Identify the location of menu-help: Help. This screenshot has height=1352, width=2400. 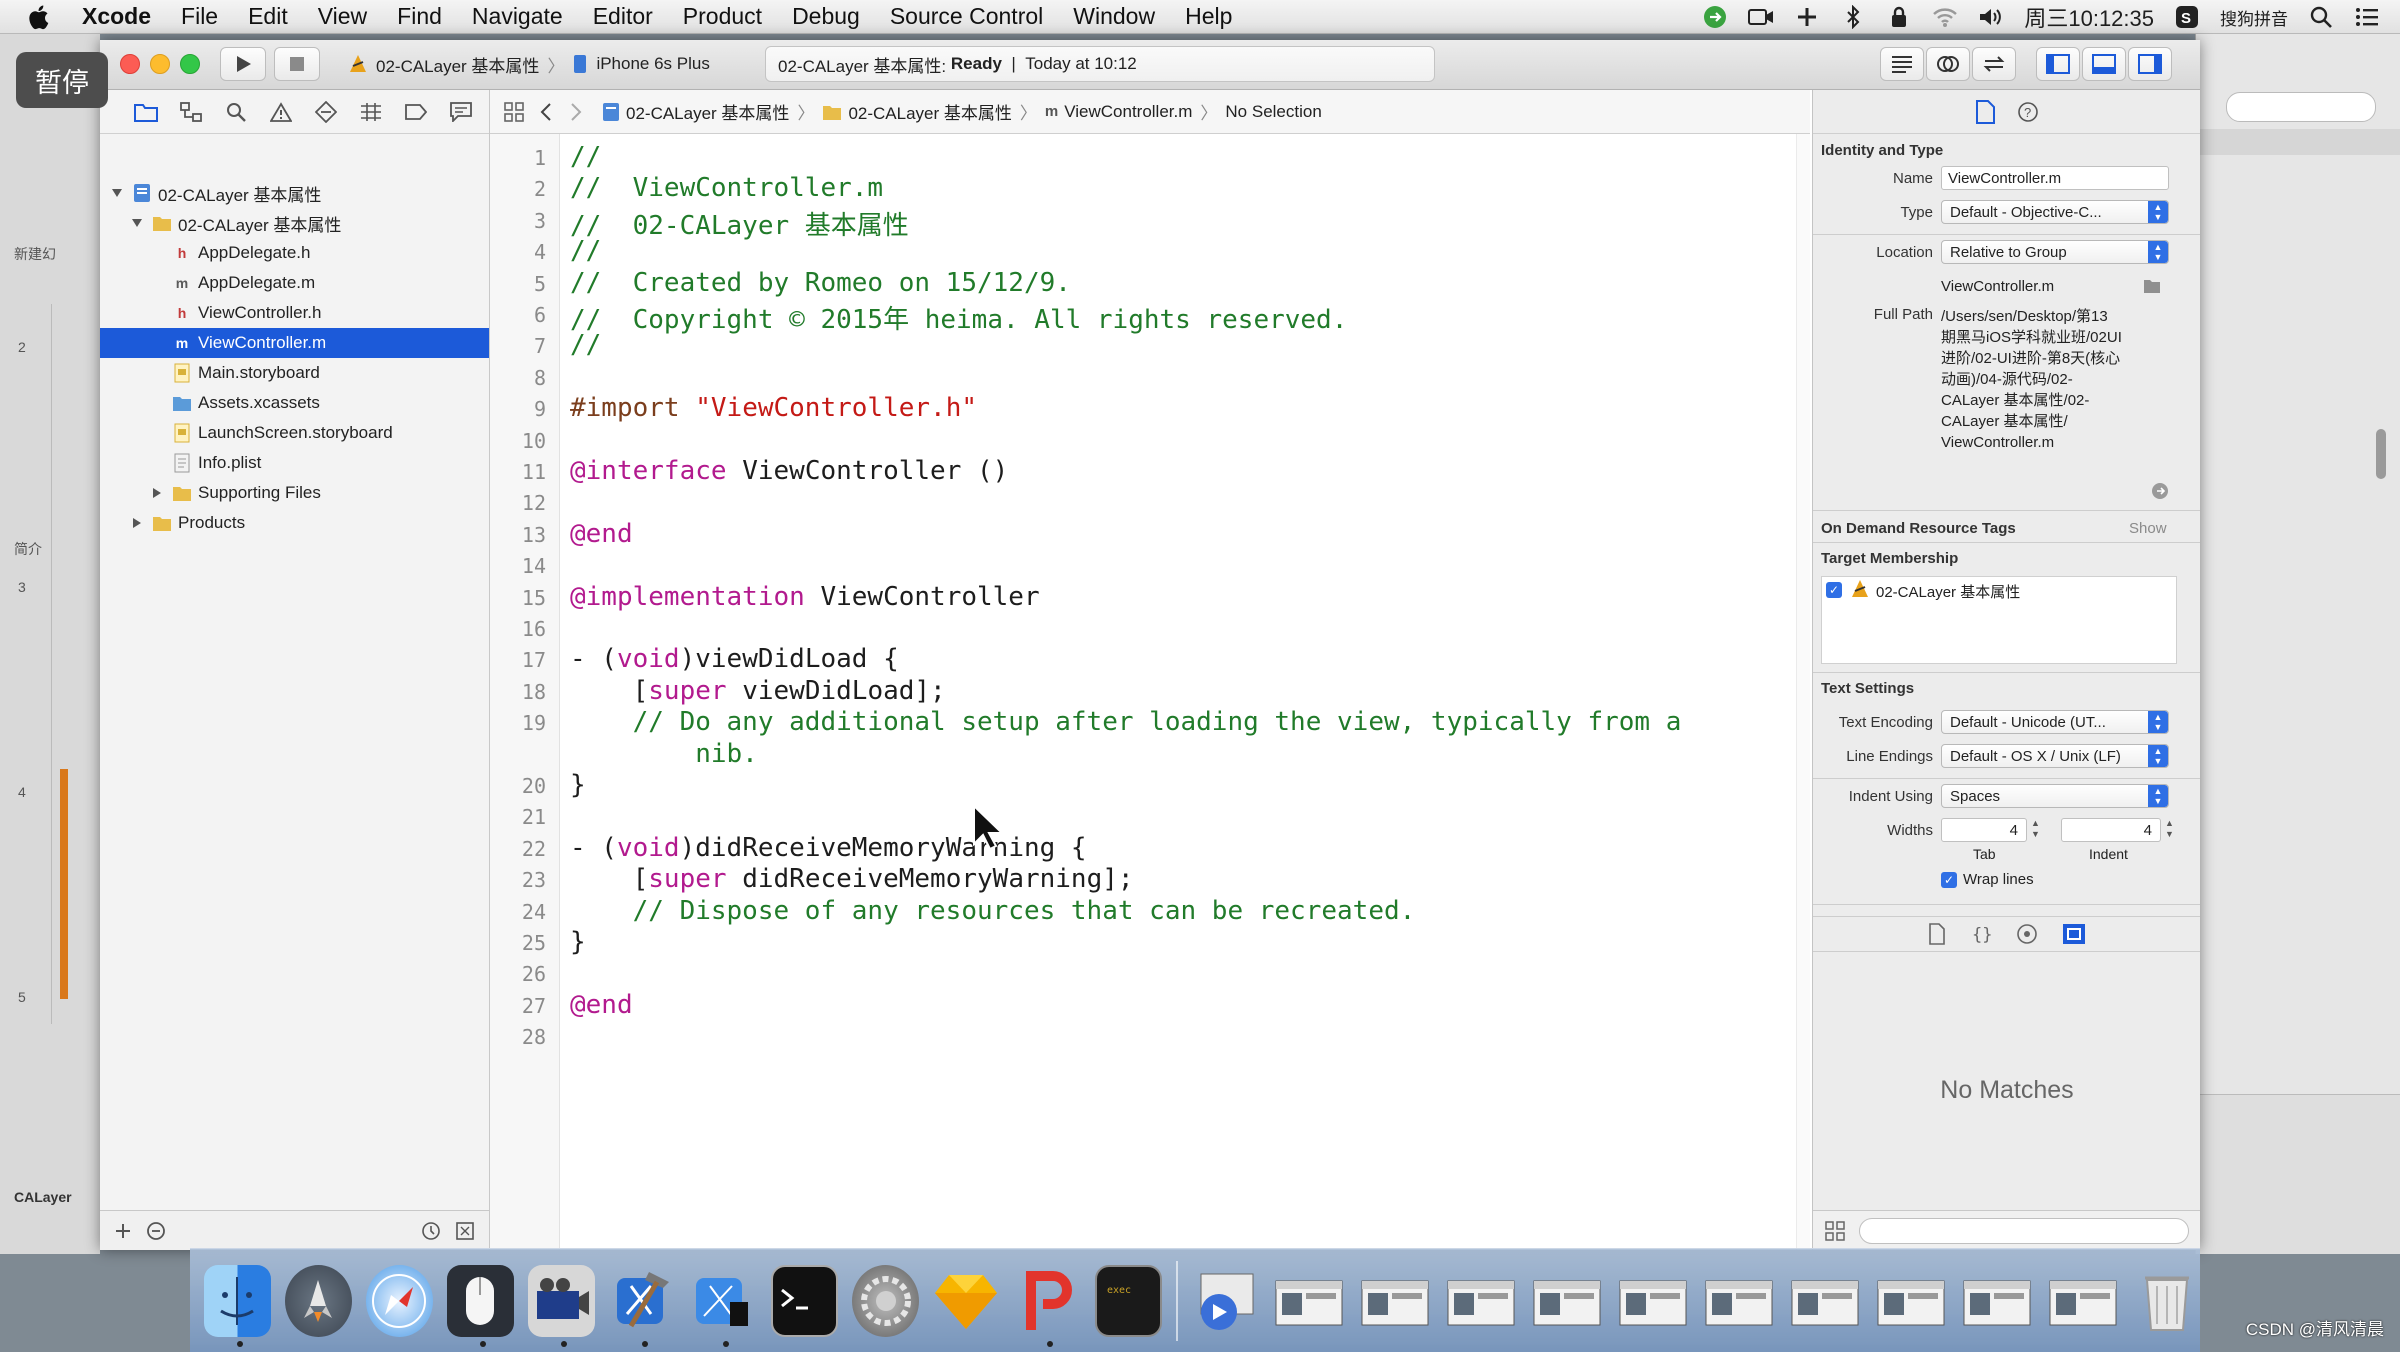
(1208, 16).